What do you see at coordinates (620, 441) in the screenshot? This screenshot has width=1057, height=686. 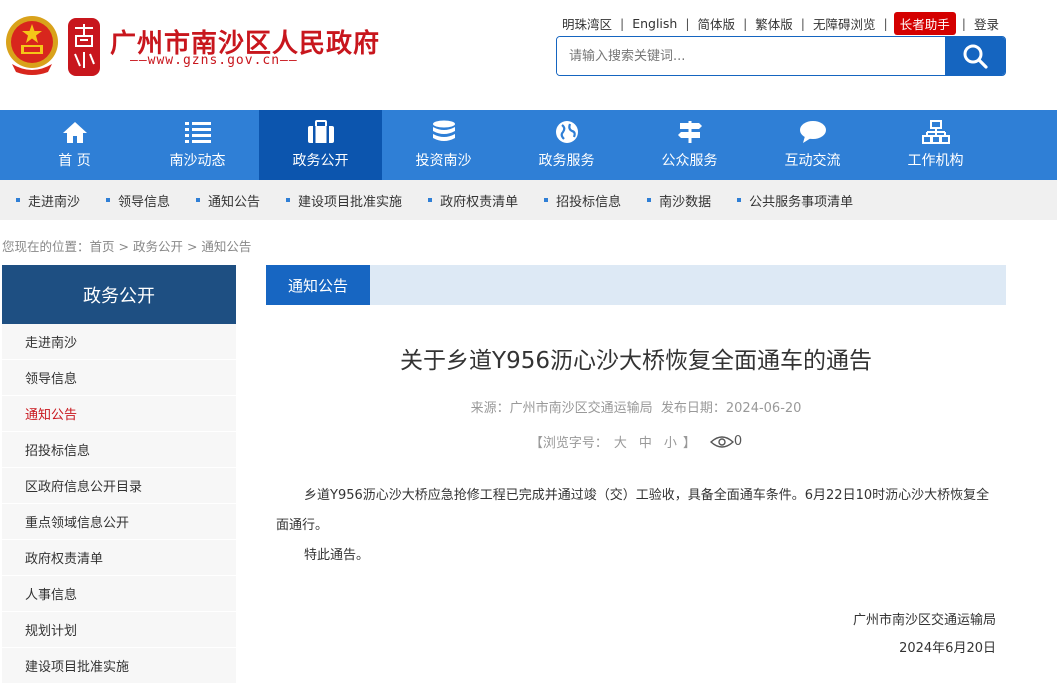 I see `font-large-button: 大` at bounding box center [620, 441].